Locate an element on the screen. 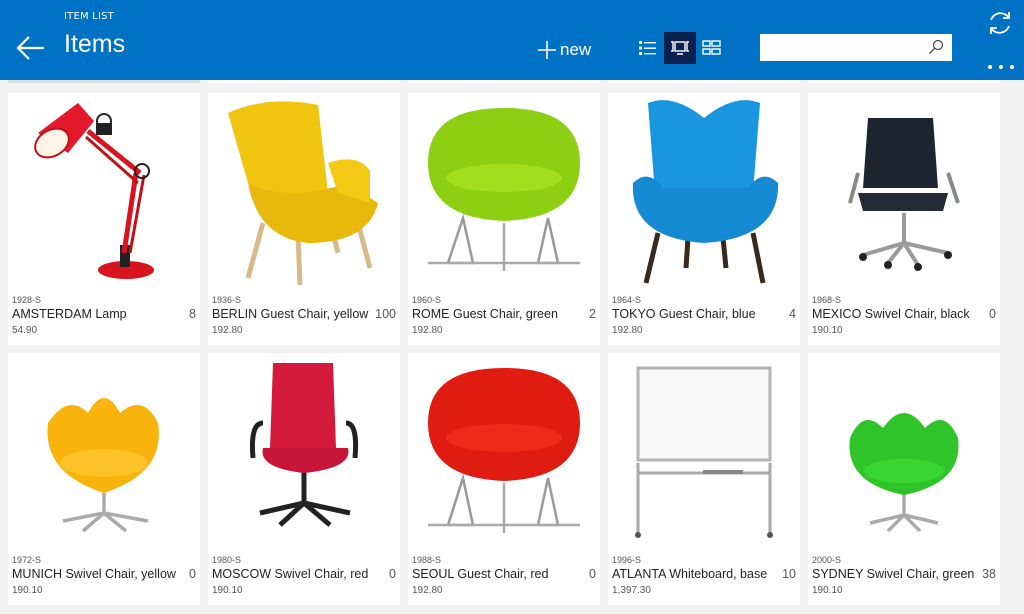 The width and height of the screenshot is (1024, 614). plus-icon is located at coordinates (547, 50).